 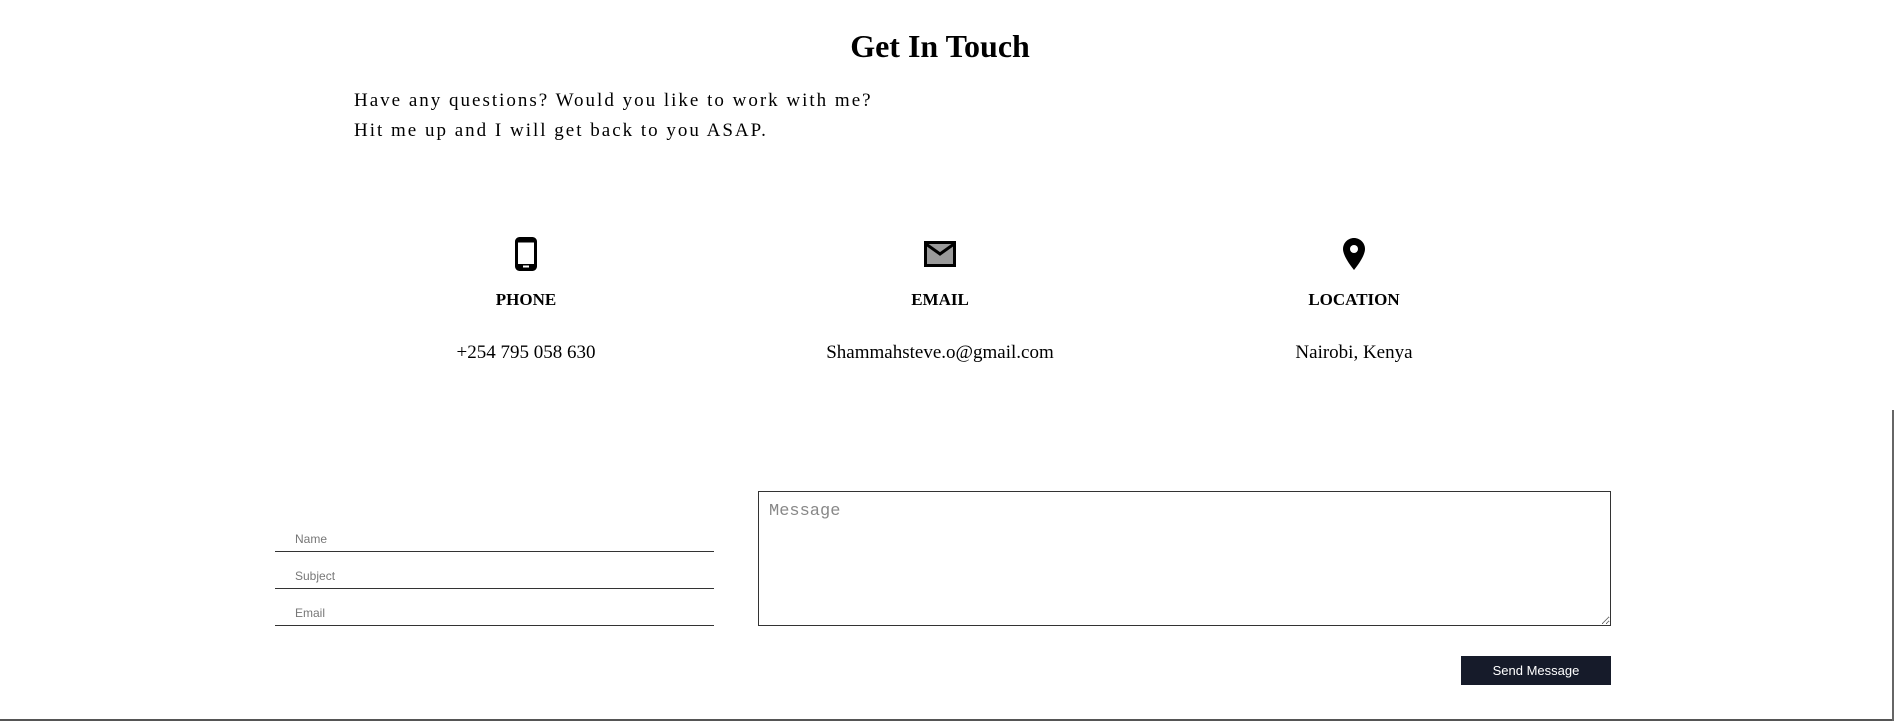 What do you see at coordinates (1184, 558) in the screenshot?
I see `message-textarea` at bounding box center [1184, 558].